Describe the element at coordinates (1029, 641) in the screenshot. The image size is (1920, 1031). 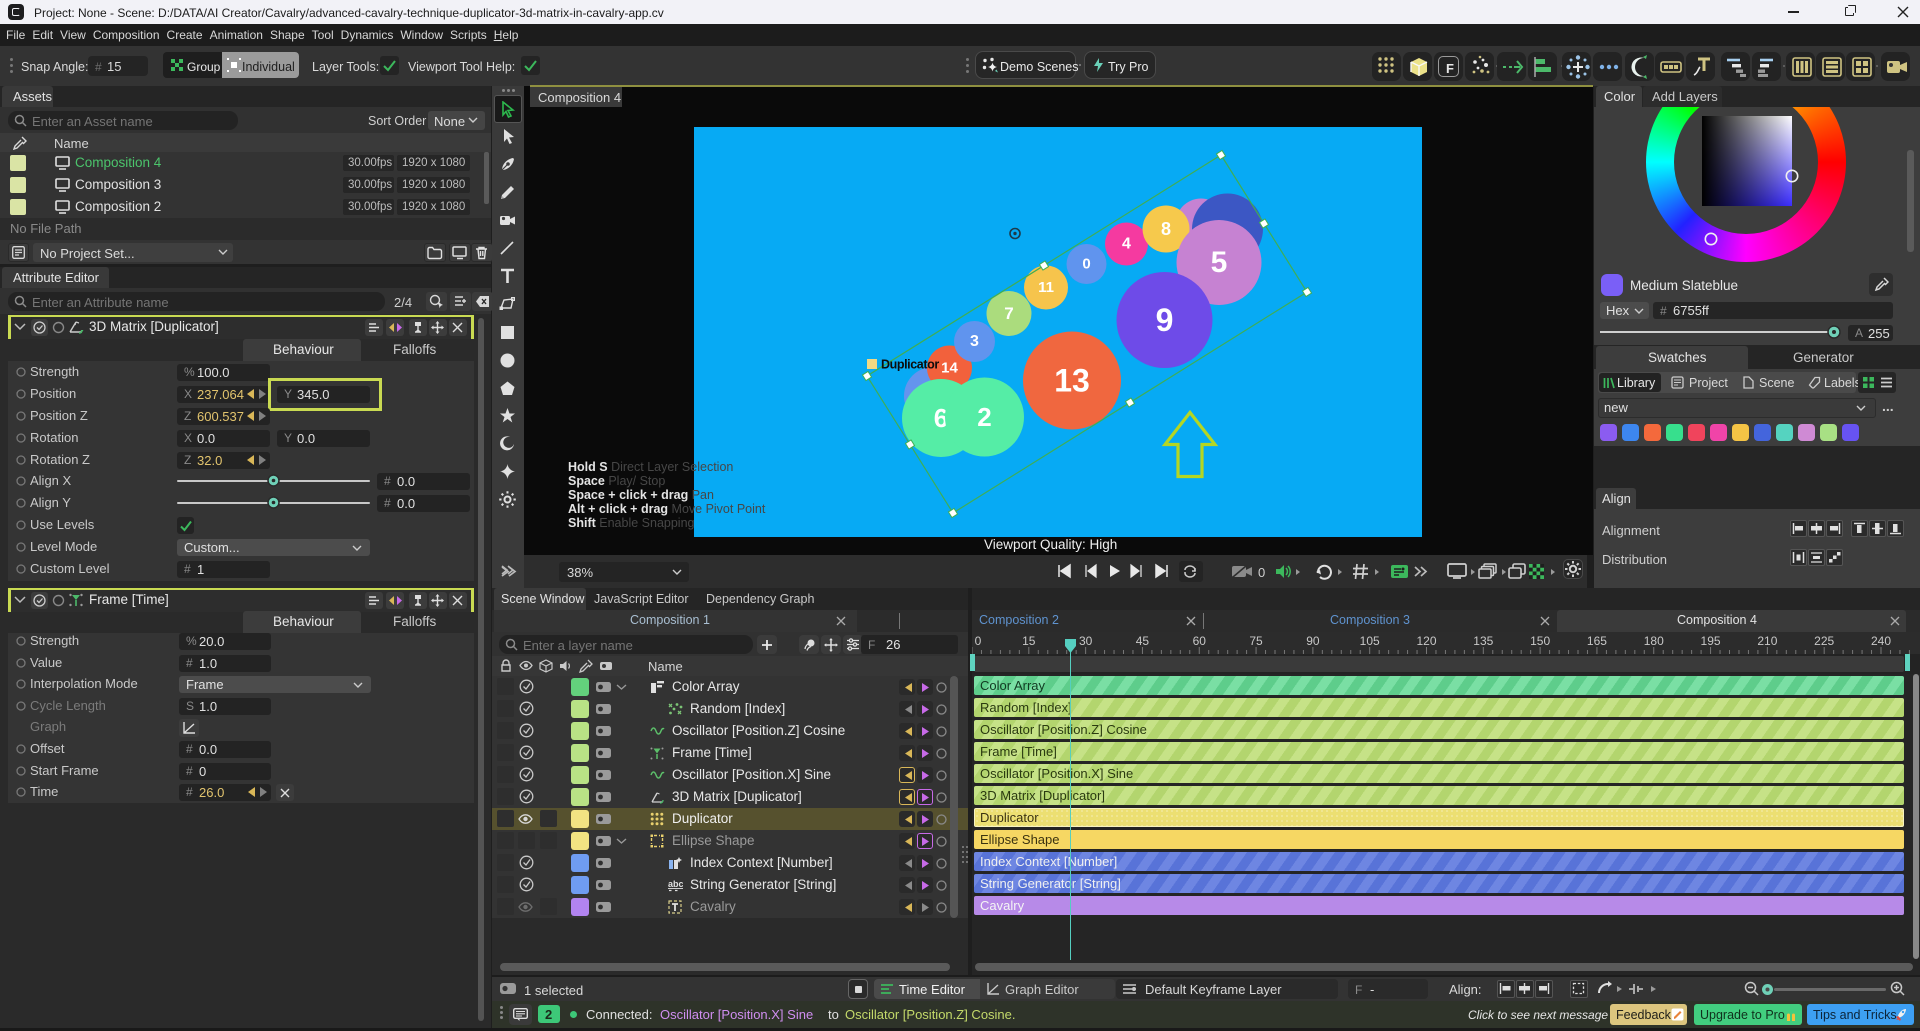
I see `svg-text: 15` at that location.